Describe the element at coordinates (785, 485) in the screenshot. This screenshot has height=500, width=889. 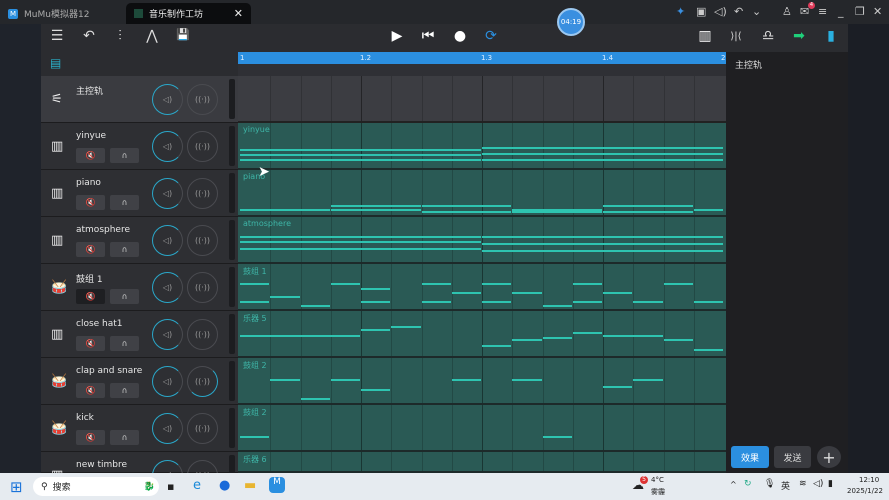
I see `ime-indicator: 英` at that location.